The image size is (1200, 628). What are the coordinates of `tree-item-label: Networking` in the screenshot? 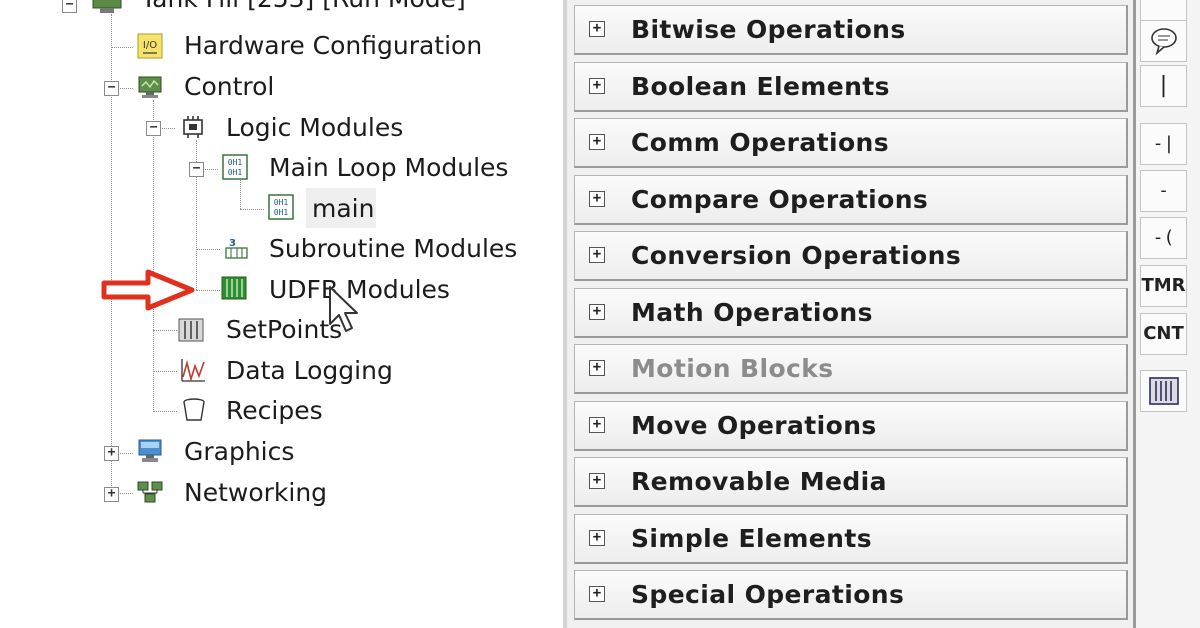 It's located at (256, 492).